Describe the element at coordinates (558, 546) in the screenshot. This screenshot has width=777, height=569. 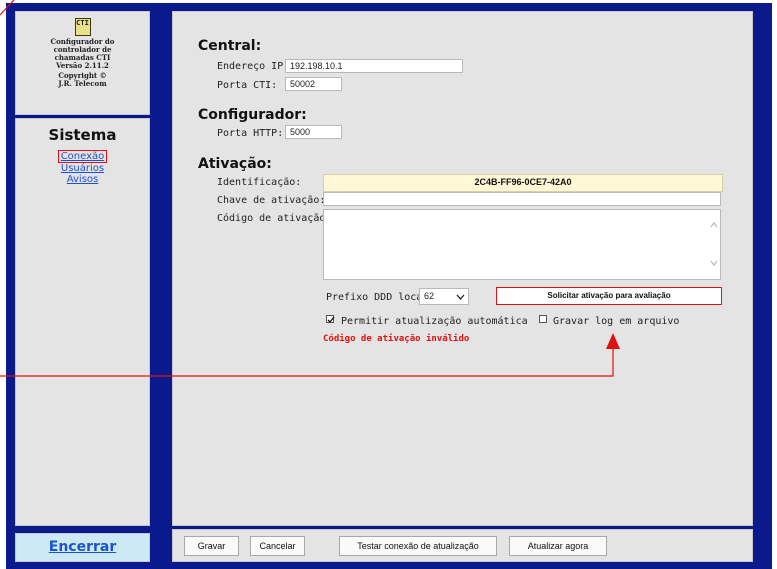
I see `update-now-button: Atualizar agora` at that location.